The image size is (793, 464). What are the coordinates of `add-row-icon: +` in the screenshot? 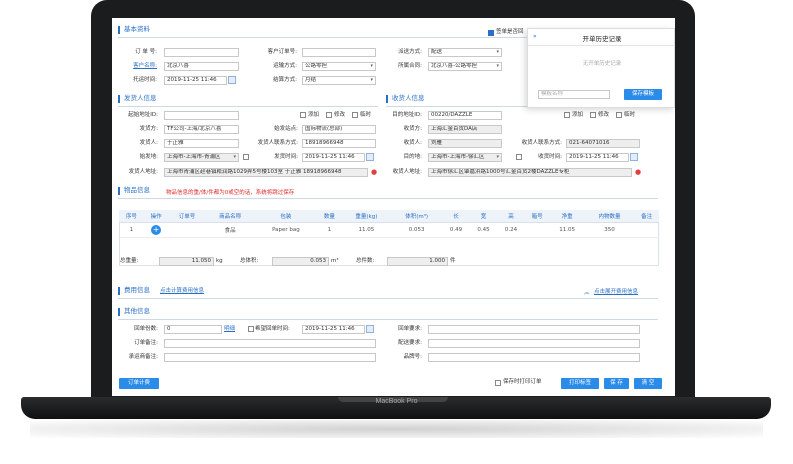 It's located at (156, 229).